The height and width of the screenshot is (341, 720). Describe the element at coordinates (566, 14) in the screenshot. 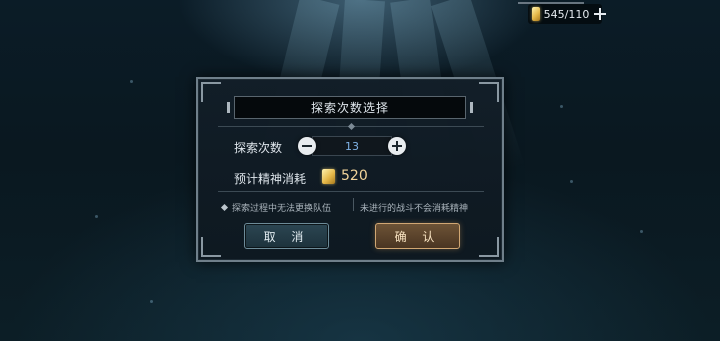

I see `currency-value: 545/110` at that location.